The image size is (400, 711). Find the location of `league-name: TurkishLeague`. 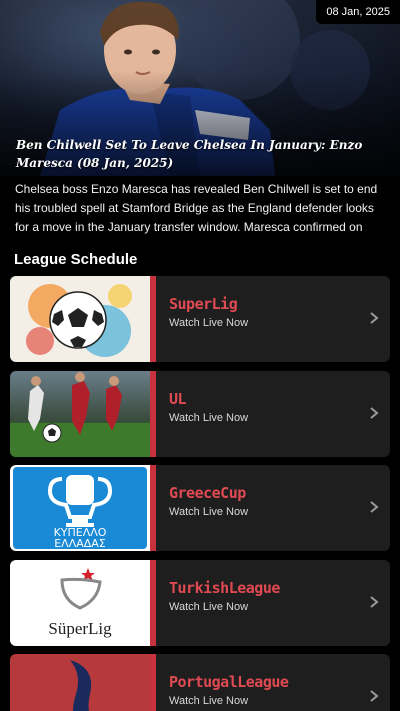

league-name: TurkishLeague is located at coordinates (224, 587).